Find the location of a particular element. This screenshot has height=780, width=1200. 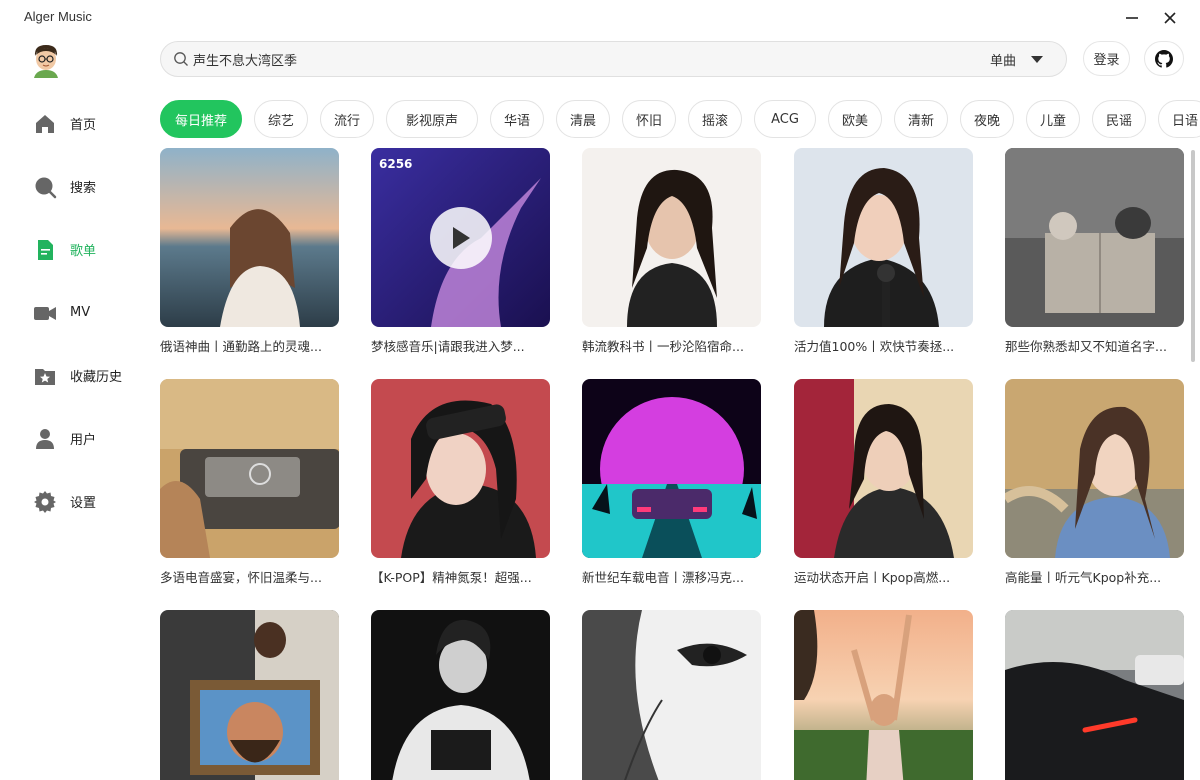

category-tab: 民谣 is located at coordinates (1119, 119).